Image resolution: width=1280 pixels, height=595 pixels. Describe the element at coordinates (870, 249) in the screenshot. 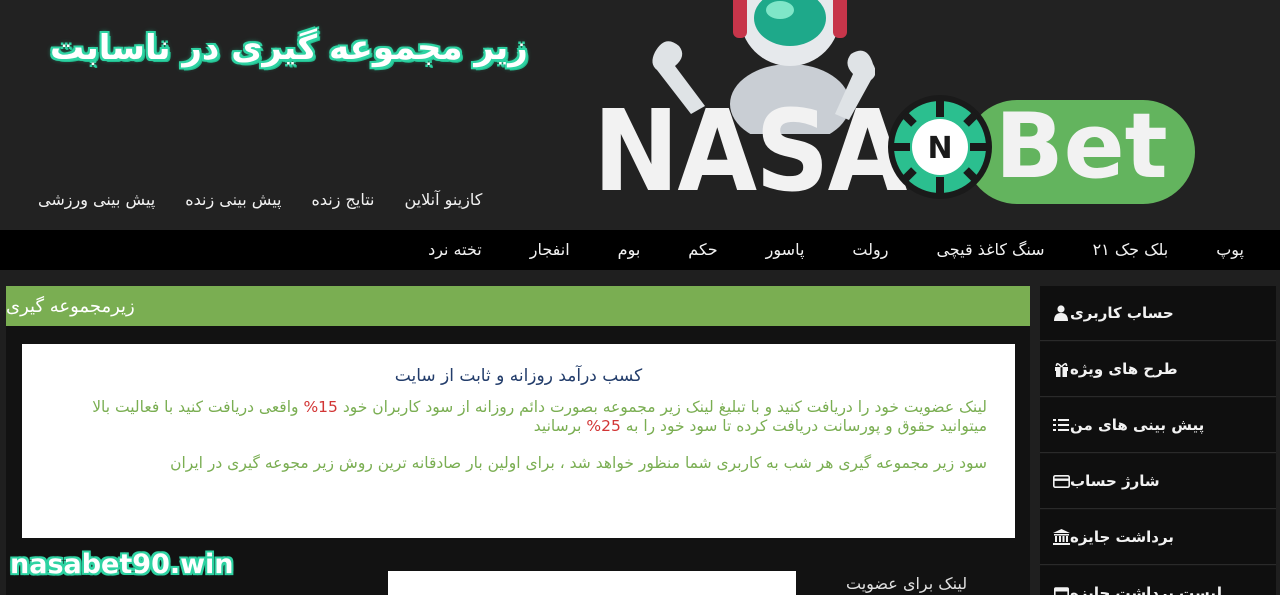

I see `game-nav-roulette: رولت` at that location.